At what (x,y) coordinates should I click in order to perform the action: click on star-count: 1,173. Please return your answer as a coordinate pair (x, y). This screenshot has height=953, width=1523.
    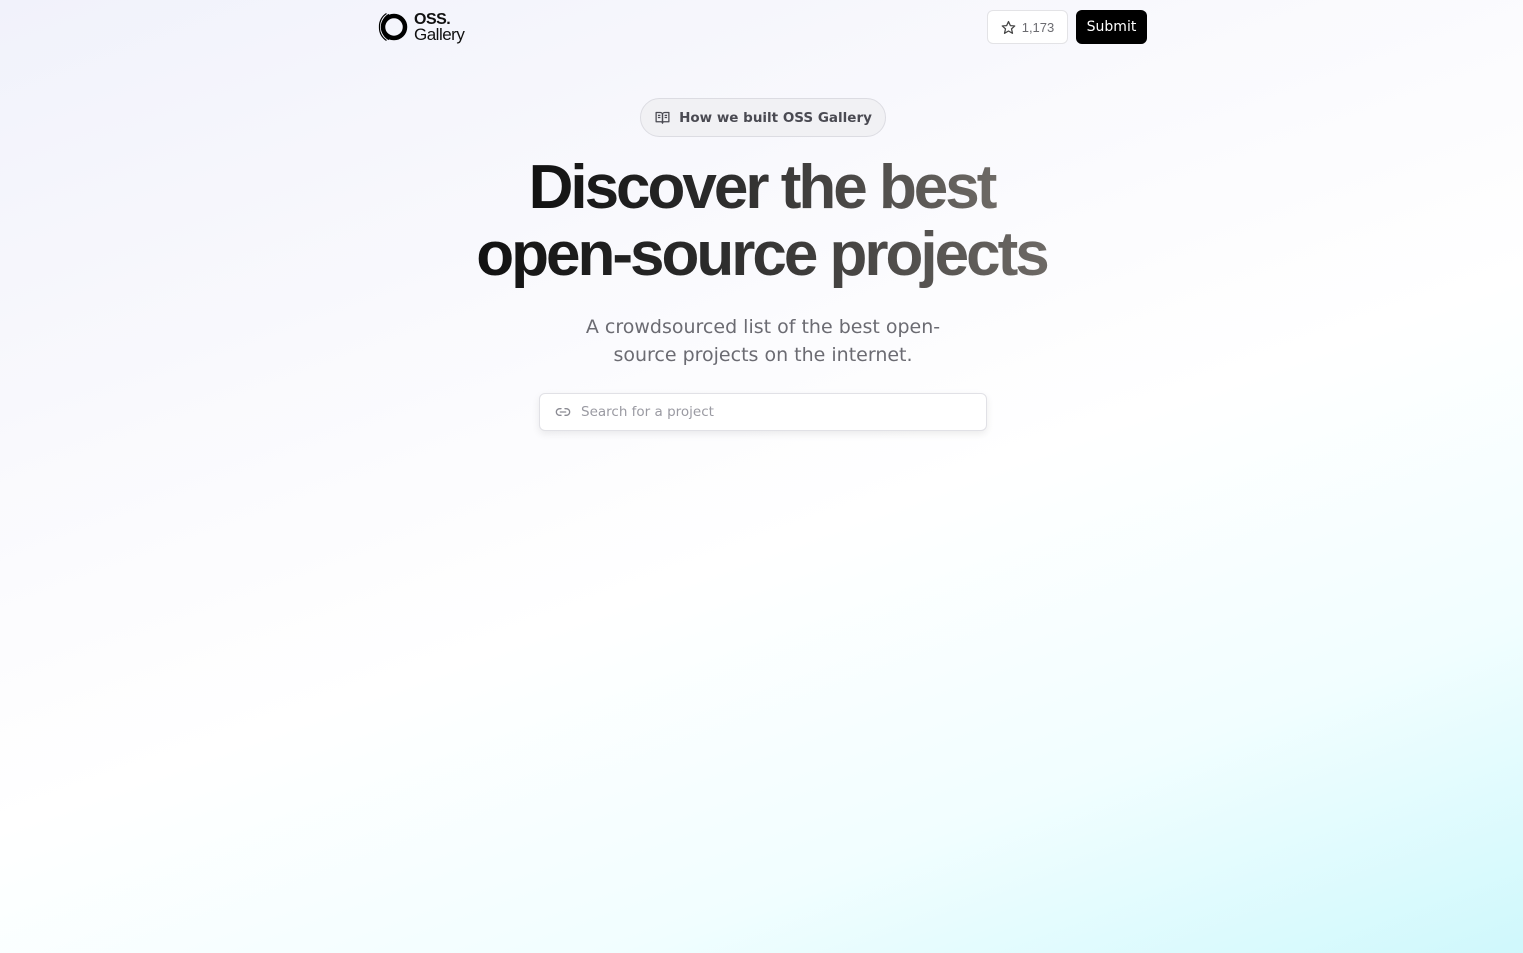
    Looking at the image, I should click on (1038, 27).